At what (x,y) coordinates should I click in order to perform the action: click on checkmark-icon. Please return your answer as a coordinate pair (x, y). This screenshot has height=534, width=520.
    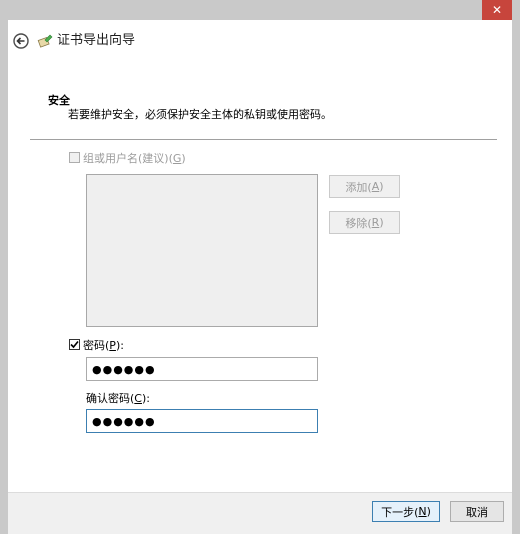
    Looking at the image, I should click on (74, 344).